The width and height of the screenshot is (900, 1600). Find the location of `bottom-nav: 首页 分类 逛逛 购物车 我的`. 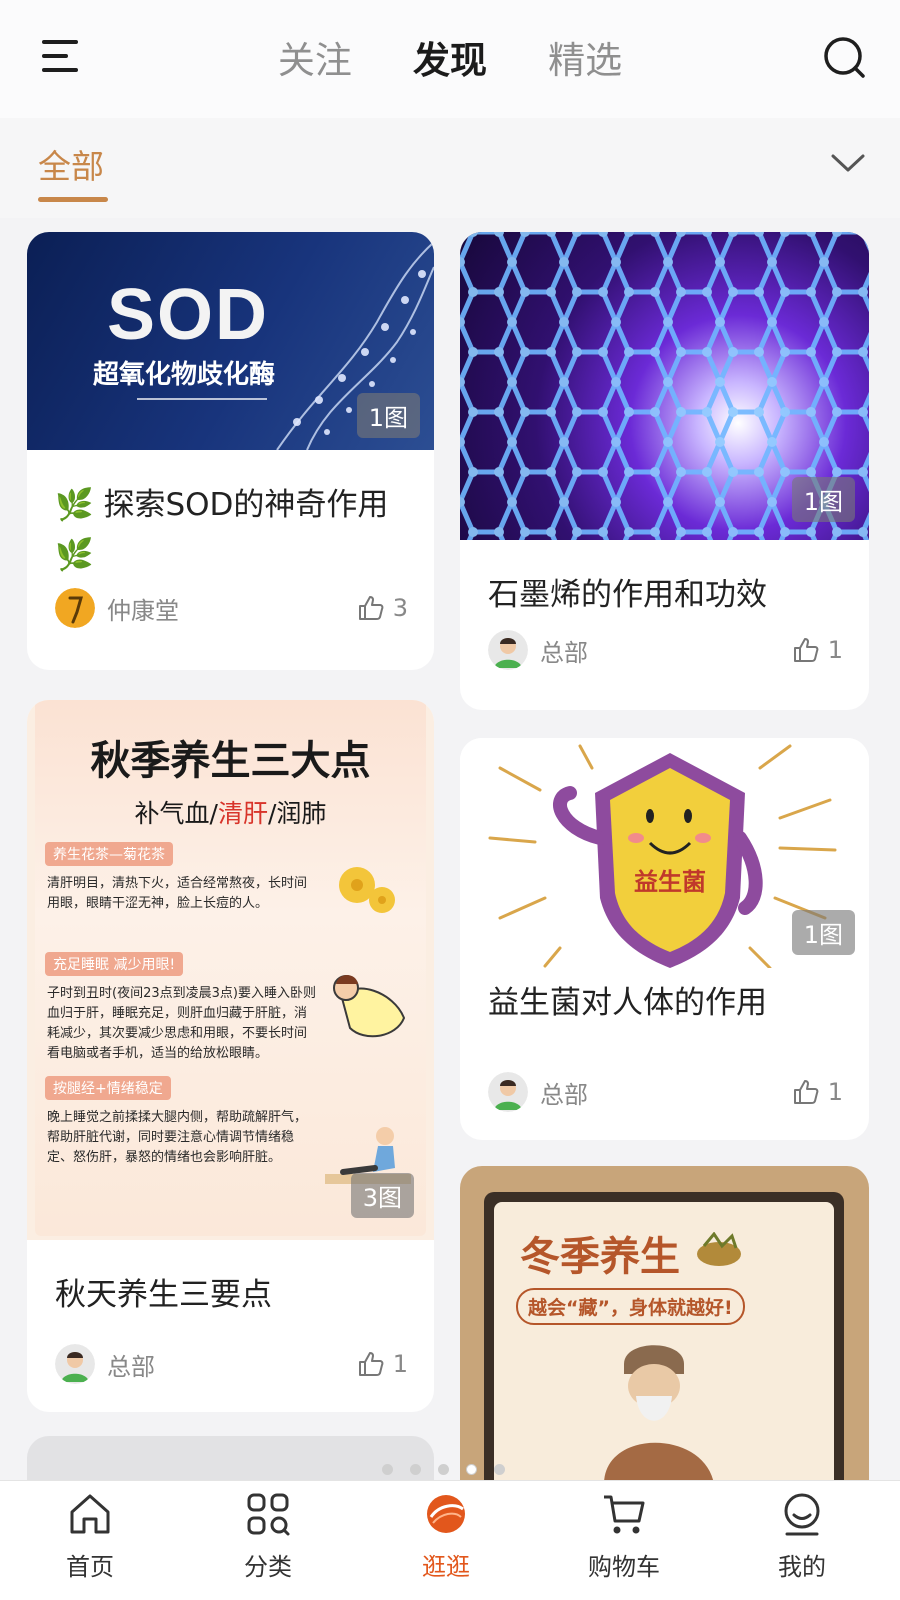

bottom-nav: 首页 分类 逛逛 购物车 我的 is located at coordinates (450, 1540).